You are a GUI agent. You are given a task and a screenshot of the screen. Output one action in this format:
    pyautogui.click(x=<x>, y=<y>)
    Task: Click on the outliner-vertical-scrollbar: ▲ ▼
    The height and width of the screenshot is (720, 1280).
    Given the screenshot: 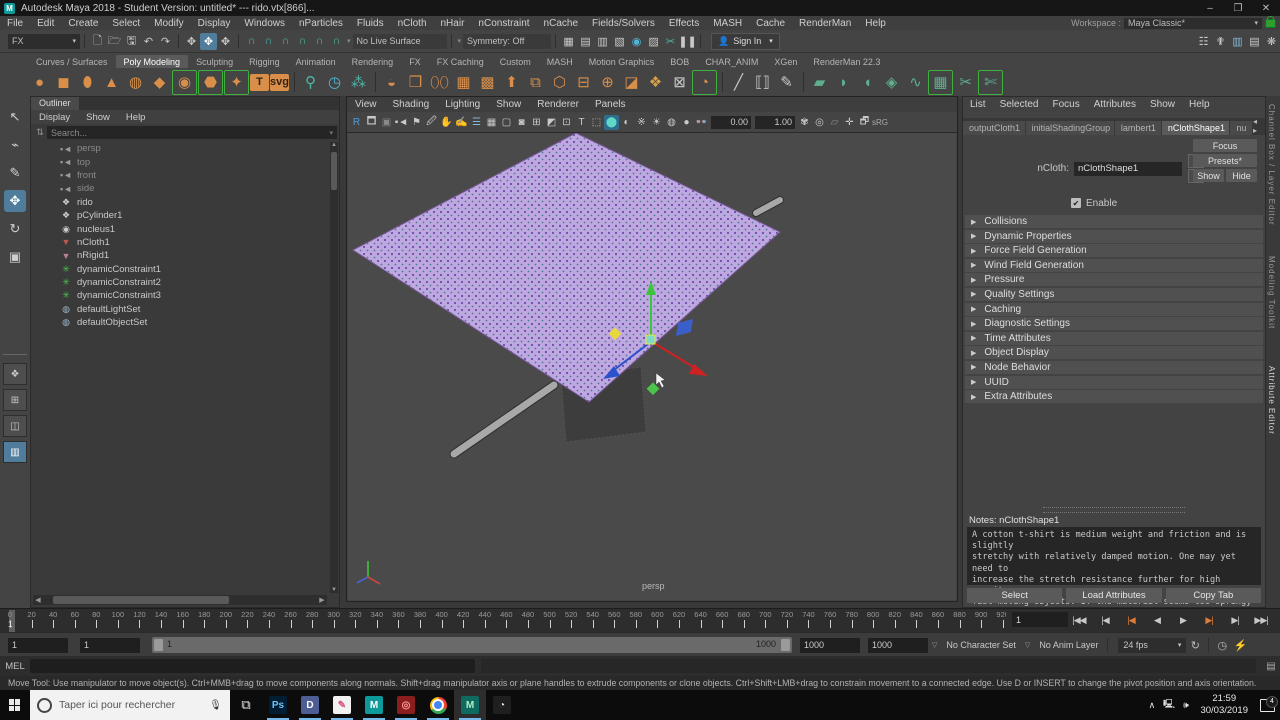 What is the action you would take?
    pyautogui.click(x=334, y=367)
    